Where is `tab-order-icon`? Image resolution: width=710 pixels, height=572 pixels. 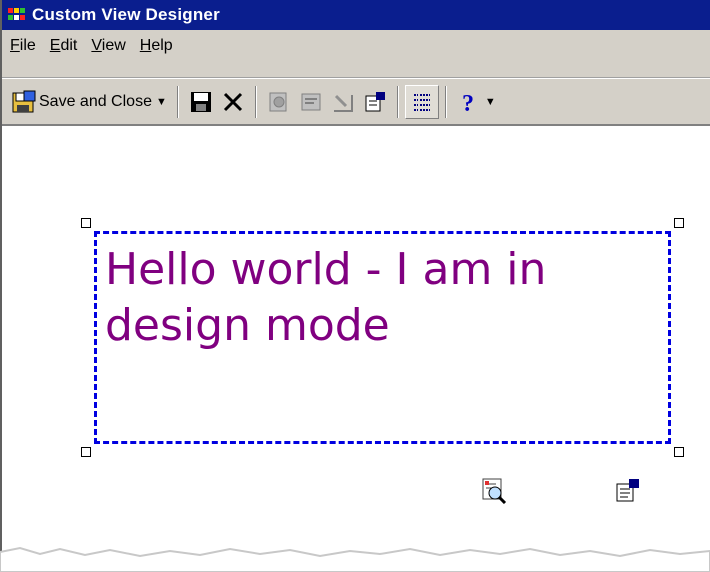 tab-order-icon is located at coordinates (422, 102).